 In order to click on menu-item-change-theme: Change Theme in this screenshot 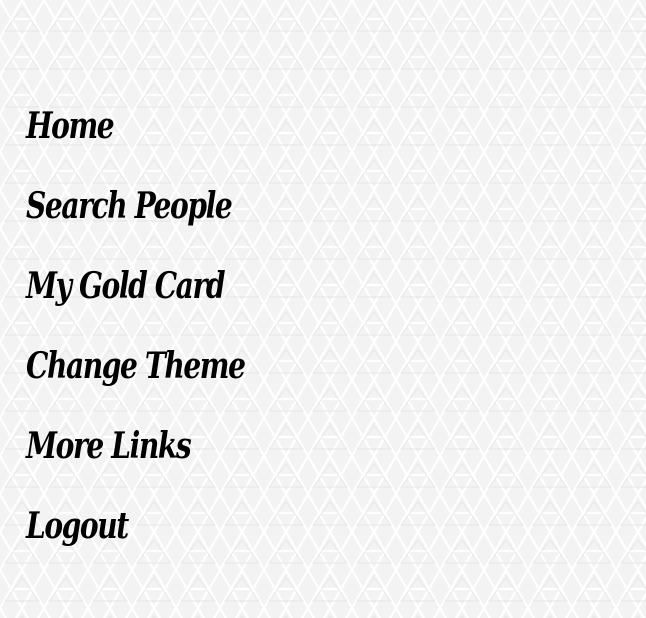, I will do `click(136, 376)`.